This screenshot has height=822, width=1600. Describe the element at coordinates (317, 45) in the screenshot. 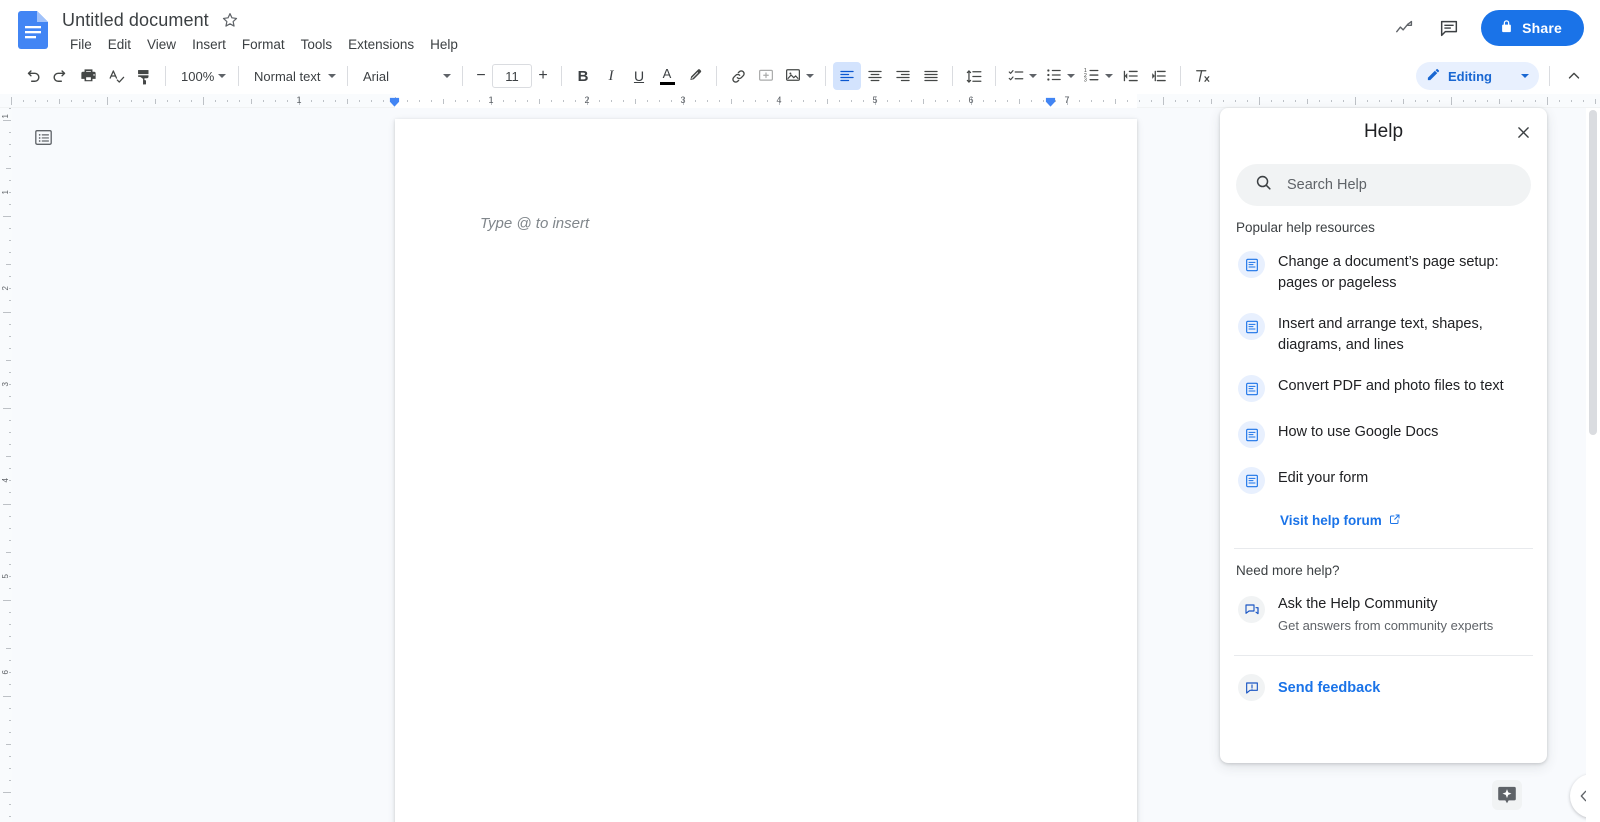

I see `menu-tools: Tools` at that location.